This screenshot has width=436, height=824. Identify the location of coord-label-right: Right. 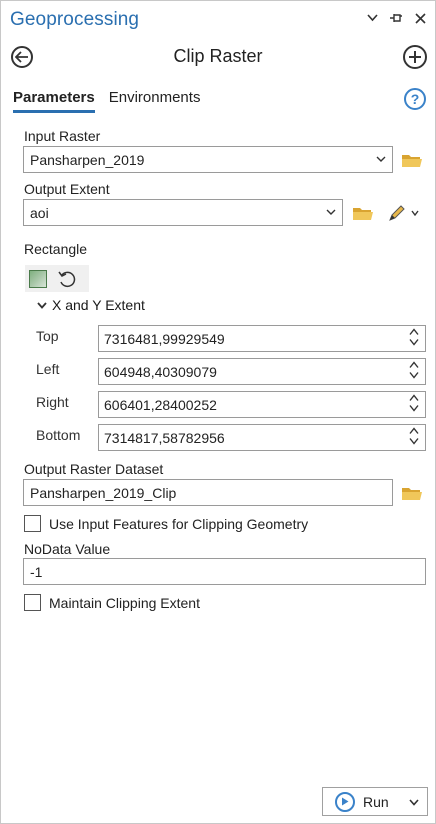
(52, 402).